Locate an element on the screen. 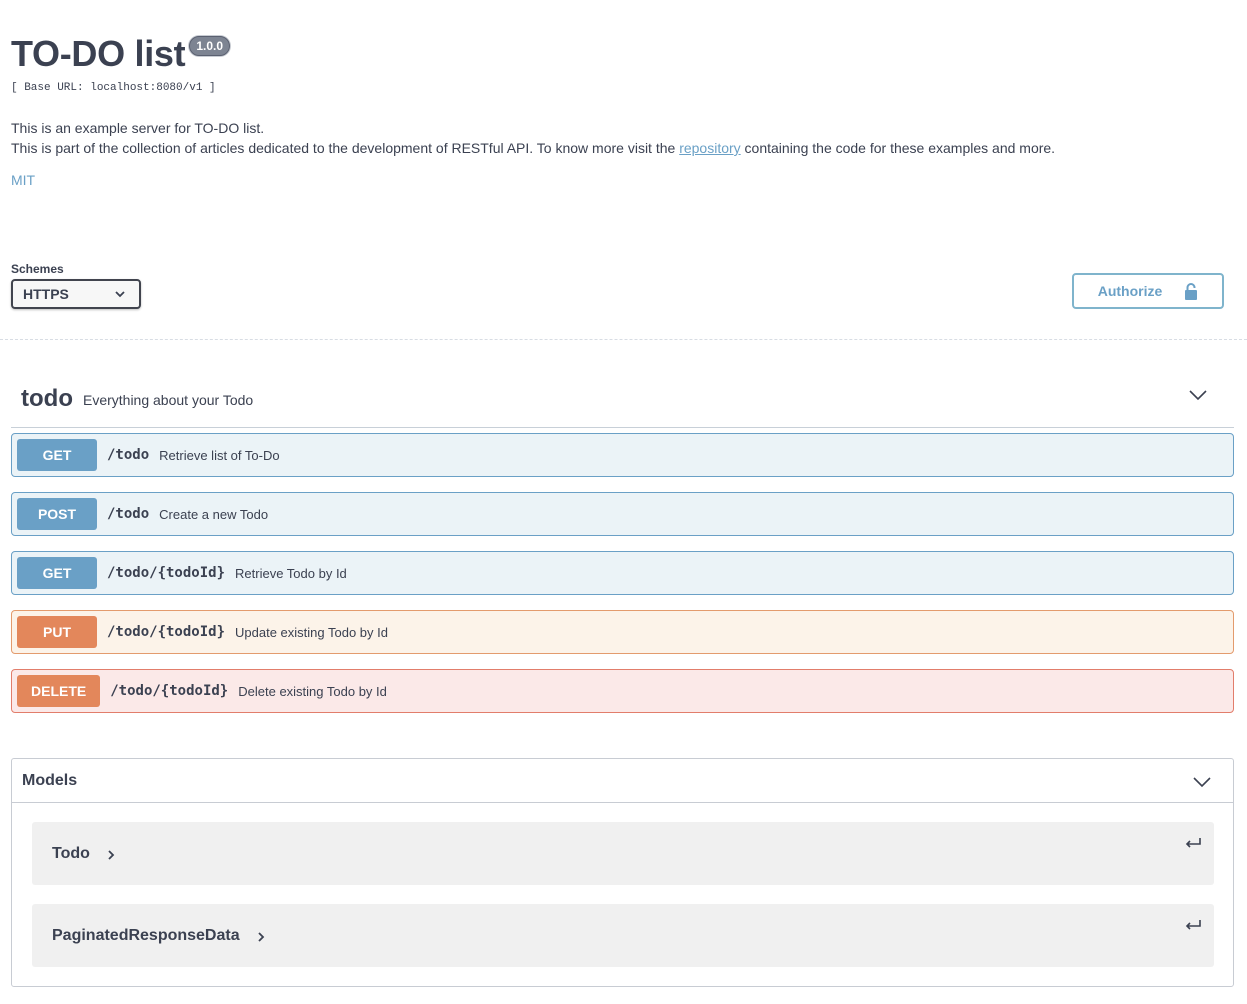 The width and height of the screenshot is (1247, 1004). model-todo: Todo is located at coordinates (623, 853).